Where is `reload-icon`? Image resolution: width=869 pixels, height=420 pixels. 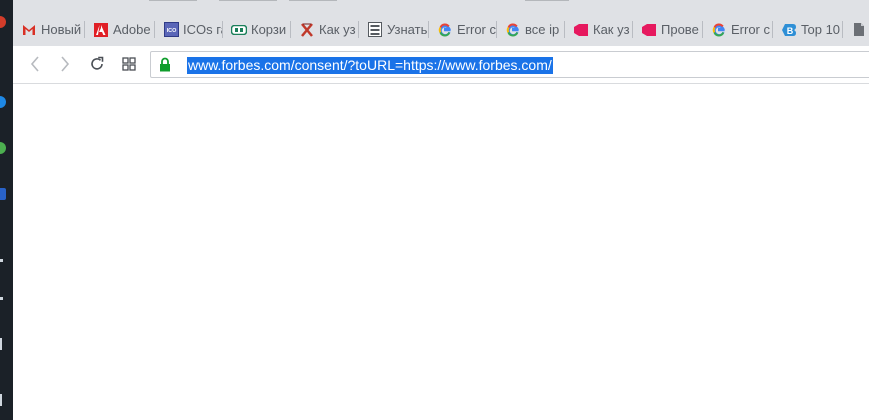
reload-icon is located at coordinates (97, 65).